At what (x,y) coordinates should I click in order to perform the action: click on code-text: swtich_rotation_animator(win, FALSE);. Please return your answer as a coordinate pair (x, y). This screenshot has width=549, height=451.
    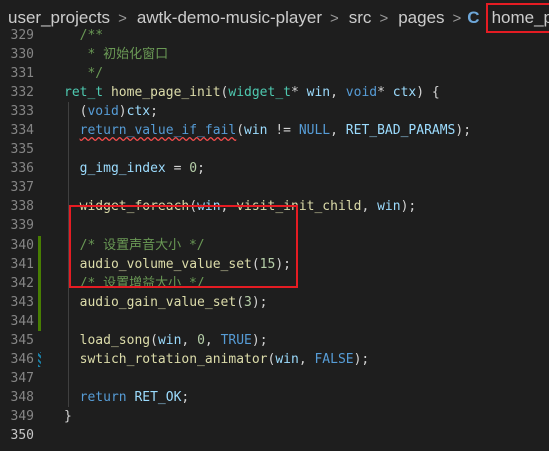
    Looking at the image, I should click on (217, 359).